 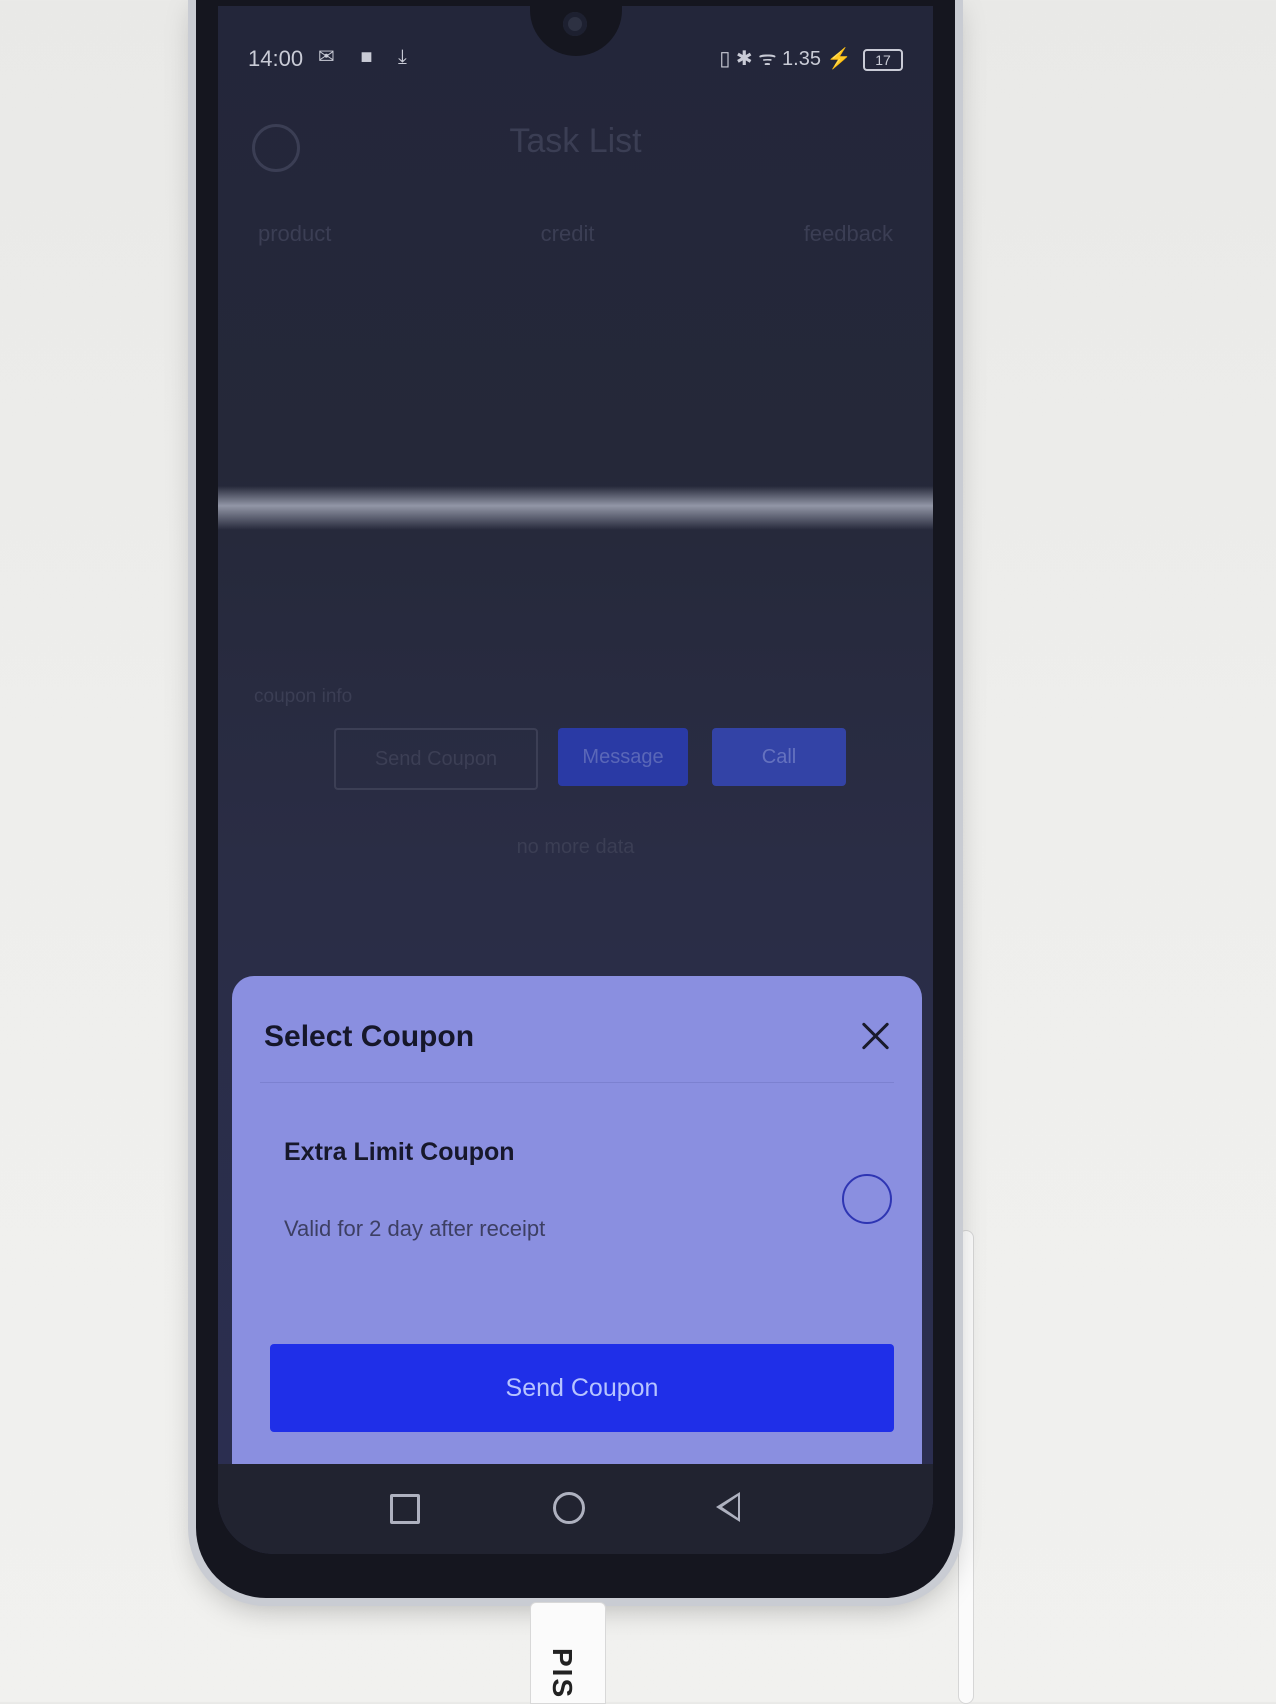 I want to click on signal-wifi-icons: ▯ ✱ ᯤ 1.35 ⚡, so click(x=785, y=59).